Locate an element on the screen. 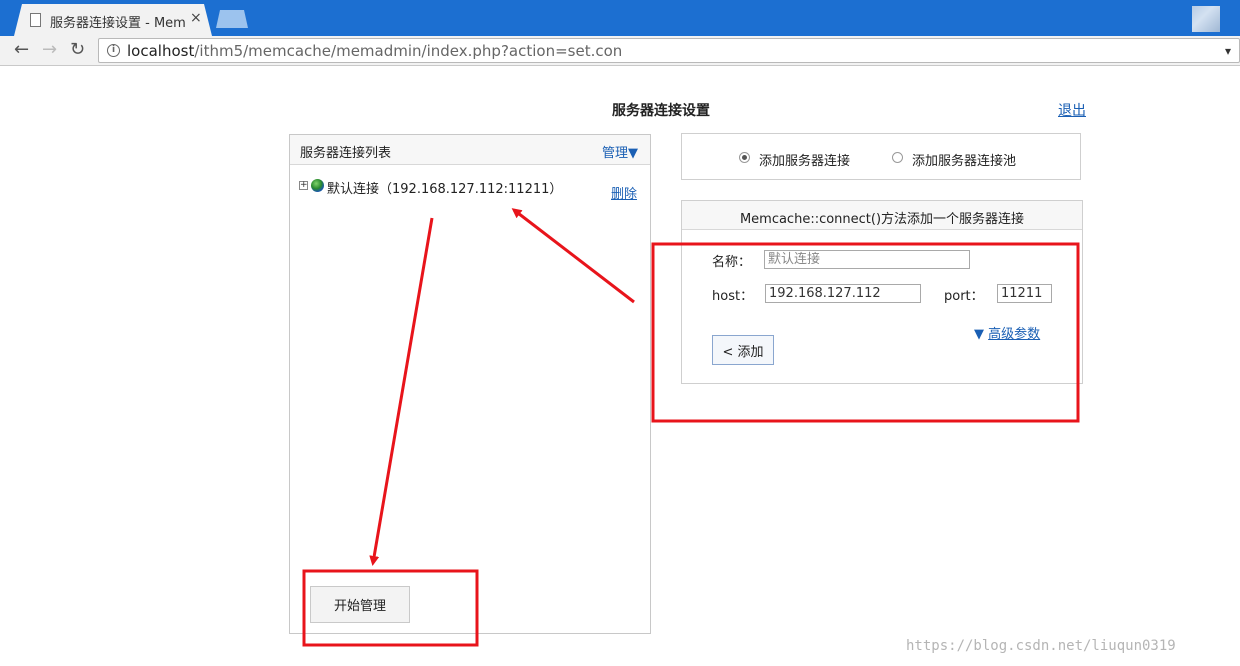  advanced-params-link: ▼ 高级参数 is located at coordinates (1007, 332).